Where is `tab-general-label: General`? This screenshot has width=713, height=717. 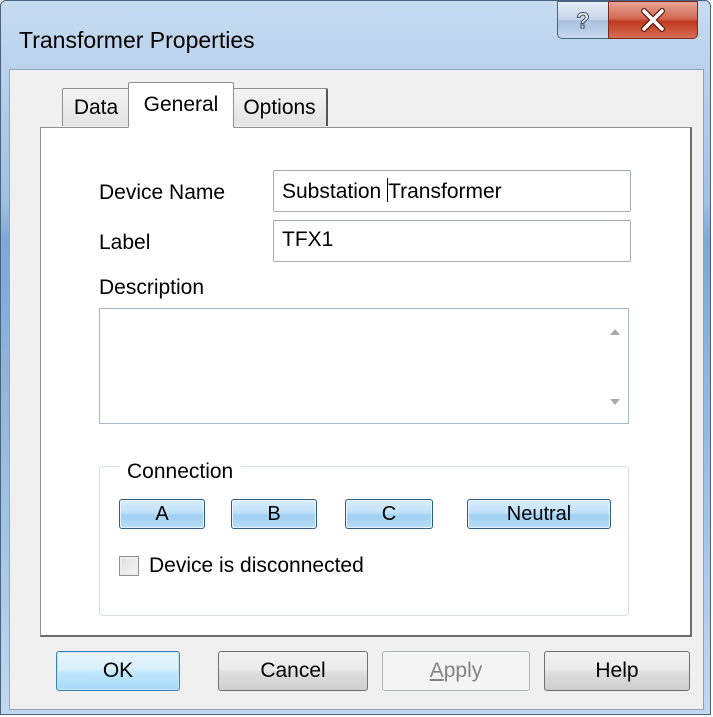
tab-general-label: General is located at coordinates (181, 104).